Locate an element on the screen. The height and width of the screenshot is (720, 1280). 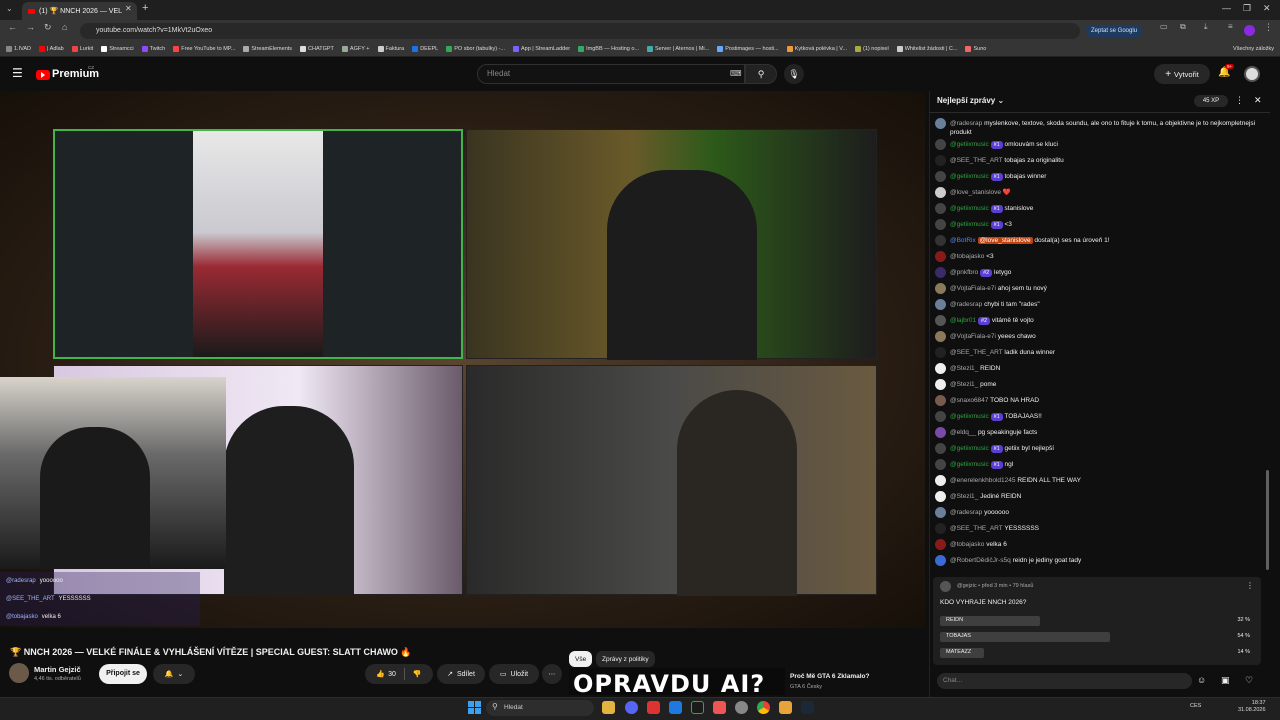
chat-message: @tobajasko <3 is located at coordinates (1100, 257).